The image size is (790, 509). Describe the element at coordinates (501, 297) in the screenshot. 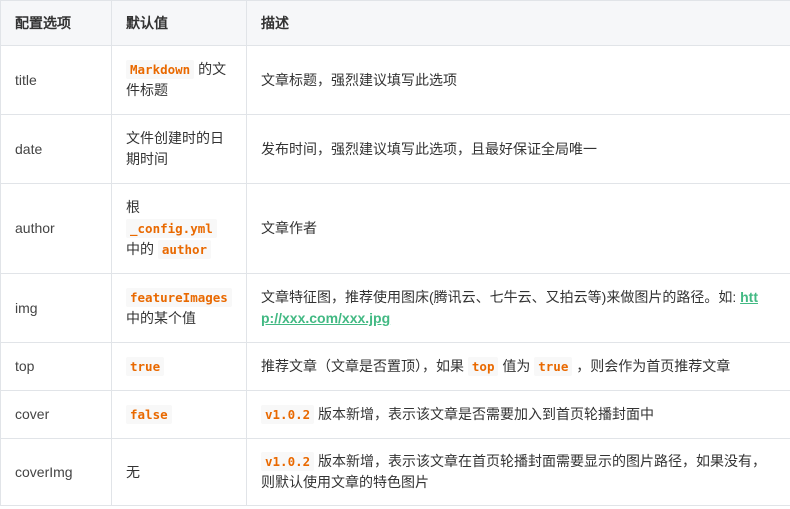

I see `description-text: 文章特征图，推荐使用图床(腾讯云、七牛云、又拍云等)来做图片的路径。如:` at that location.